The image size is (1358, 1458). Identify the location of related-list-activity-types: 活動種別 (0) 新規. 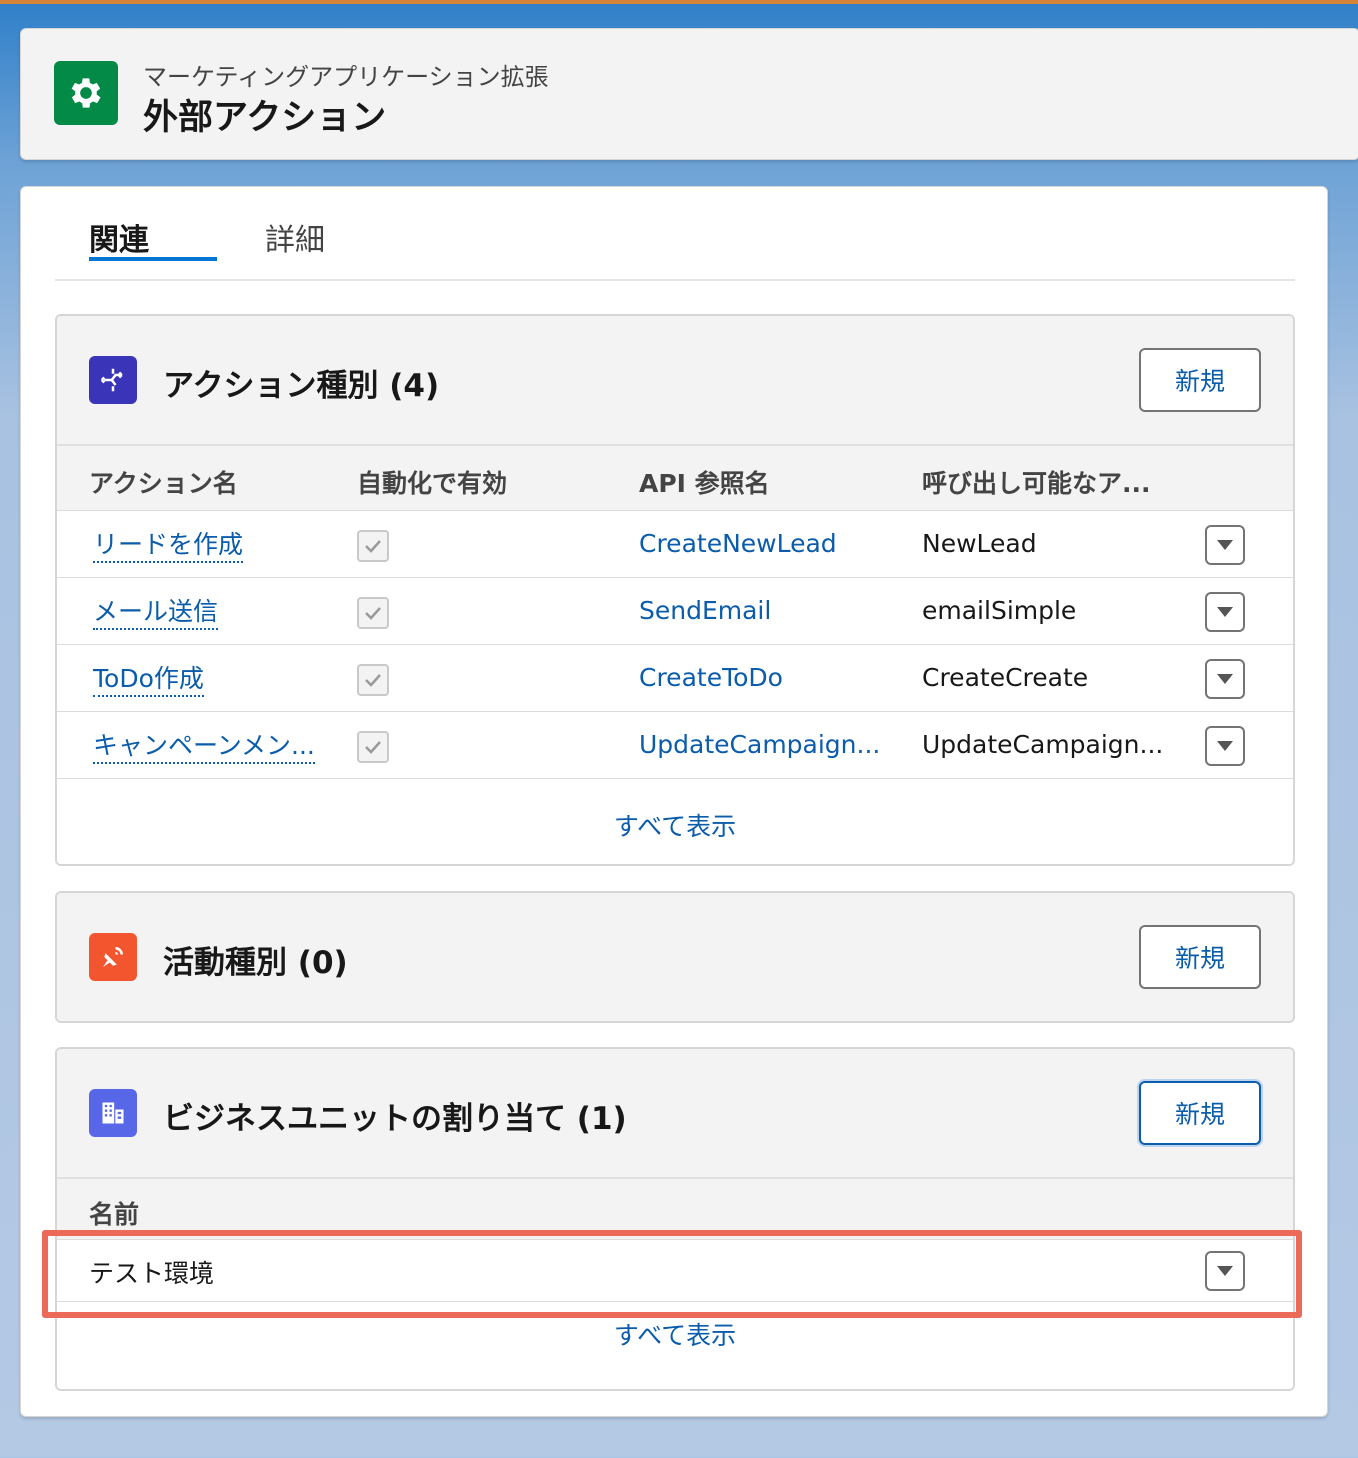
(675, 957).